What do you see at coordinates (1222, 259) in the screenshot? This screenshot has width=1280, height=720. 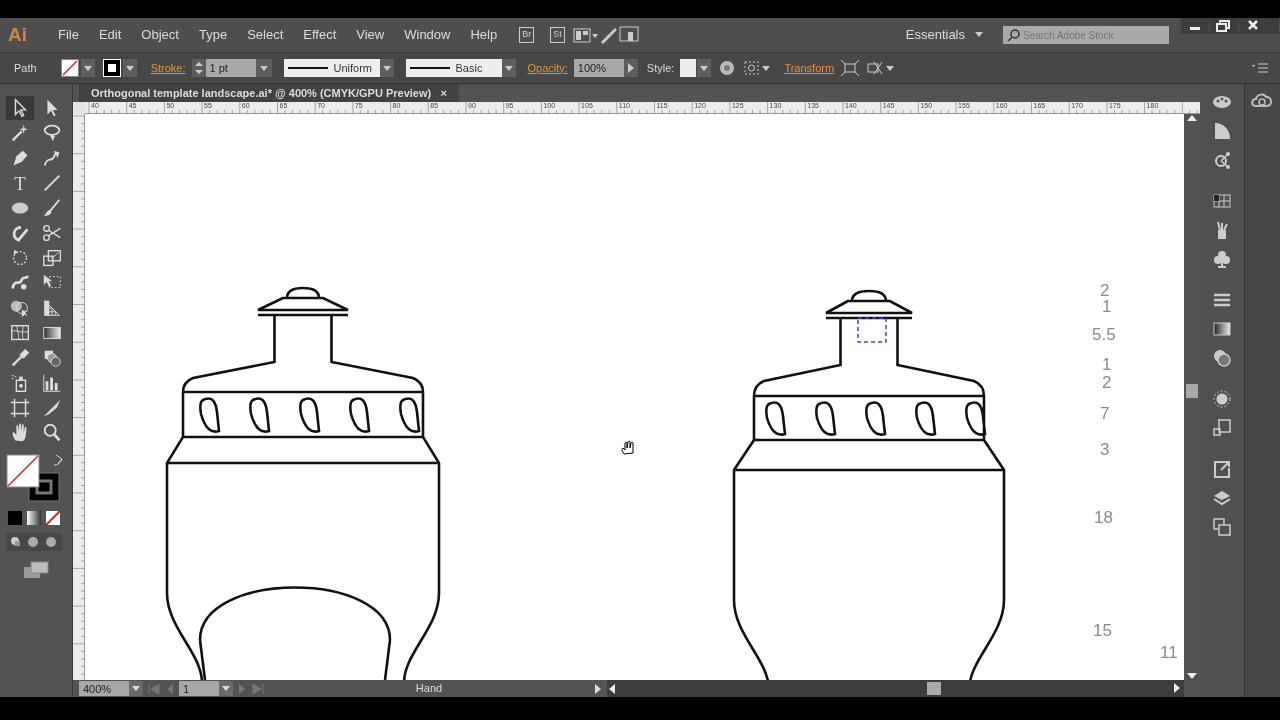 I see `club-icon` at bounding box center [1222, 259].